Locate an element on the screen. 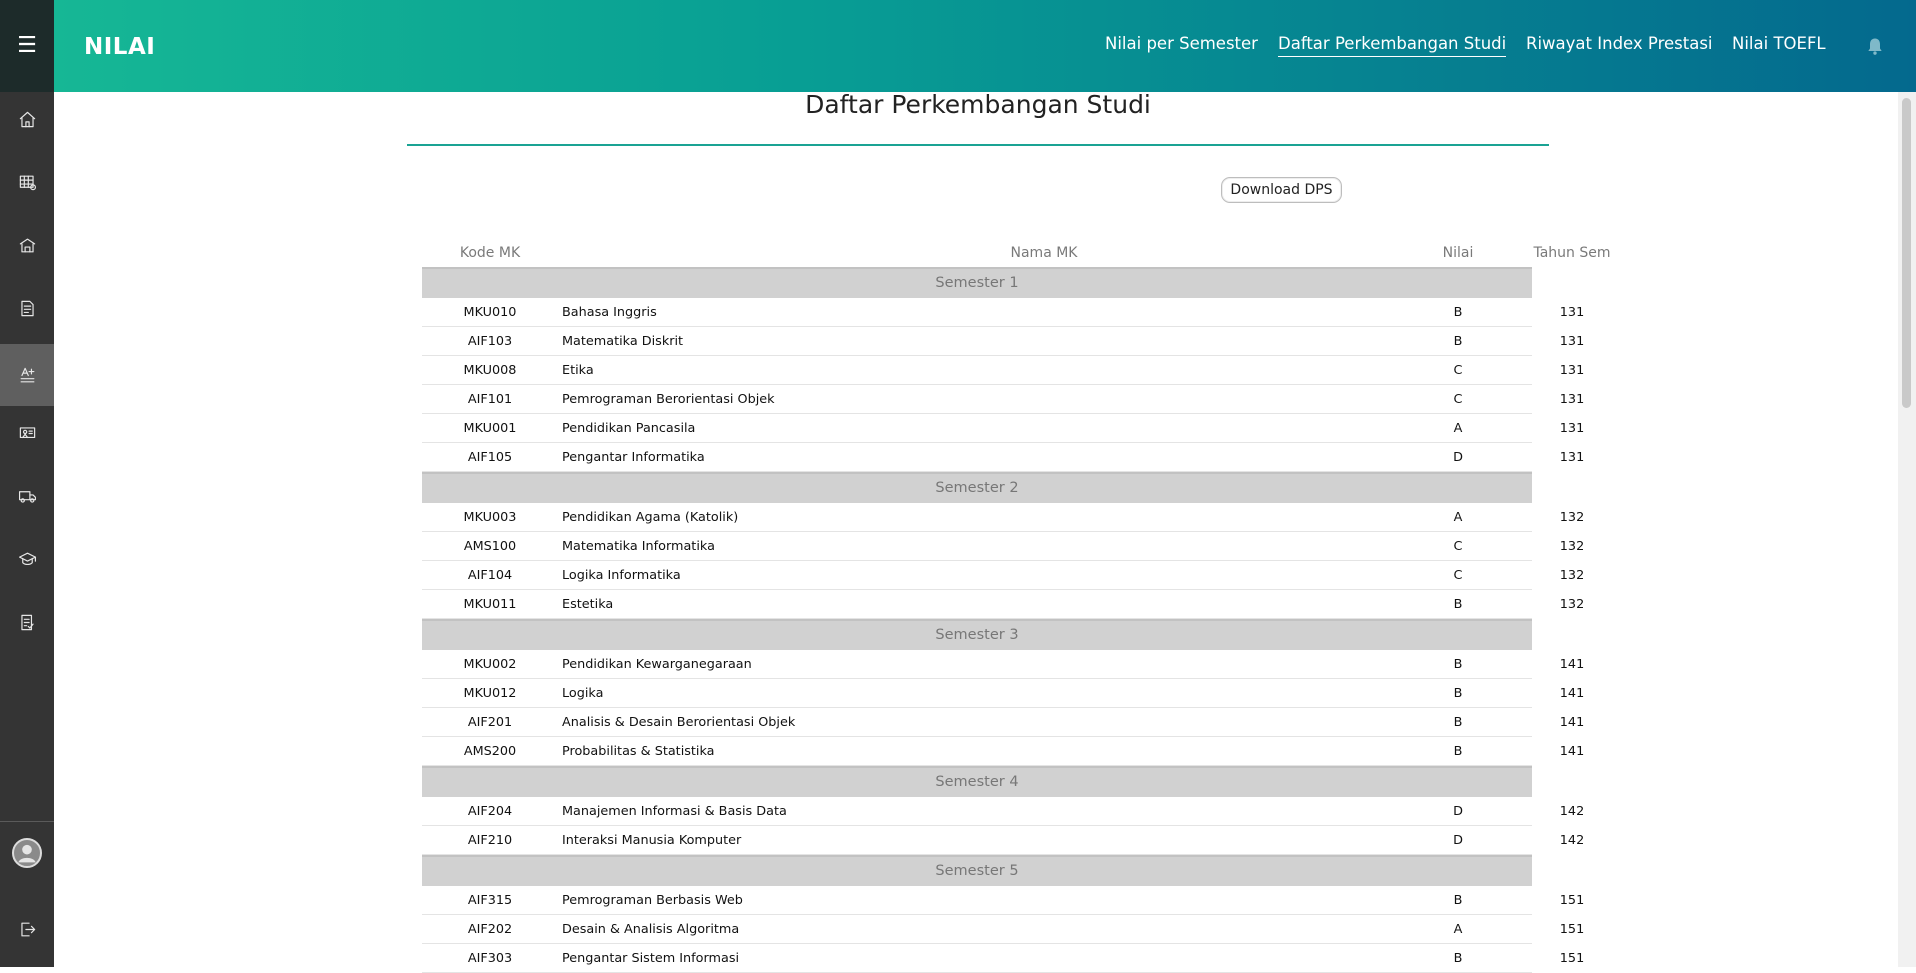  presentation-icon is located at coordinates (27, 432).